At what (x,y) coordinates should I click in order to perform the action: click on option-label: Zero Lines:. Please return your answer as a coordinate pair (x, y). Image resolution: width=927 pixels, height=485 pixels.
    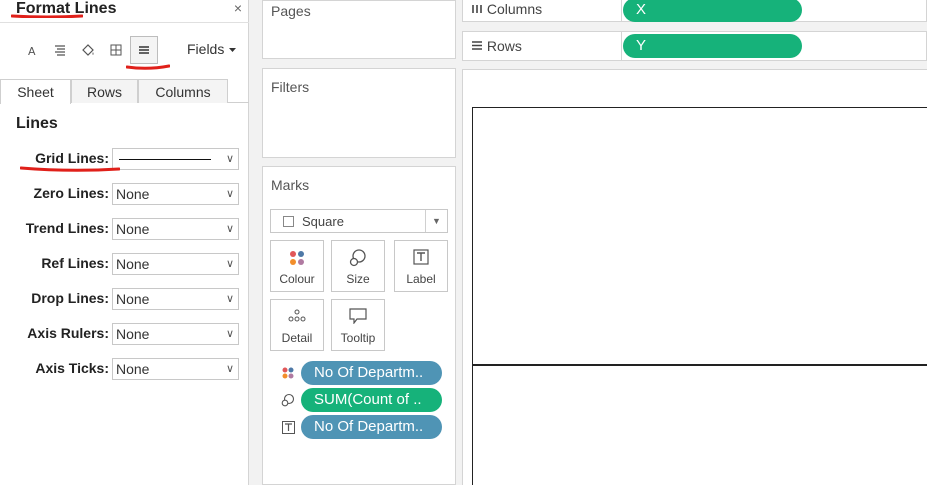
    Looking at the image, I should click on (71, 193).